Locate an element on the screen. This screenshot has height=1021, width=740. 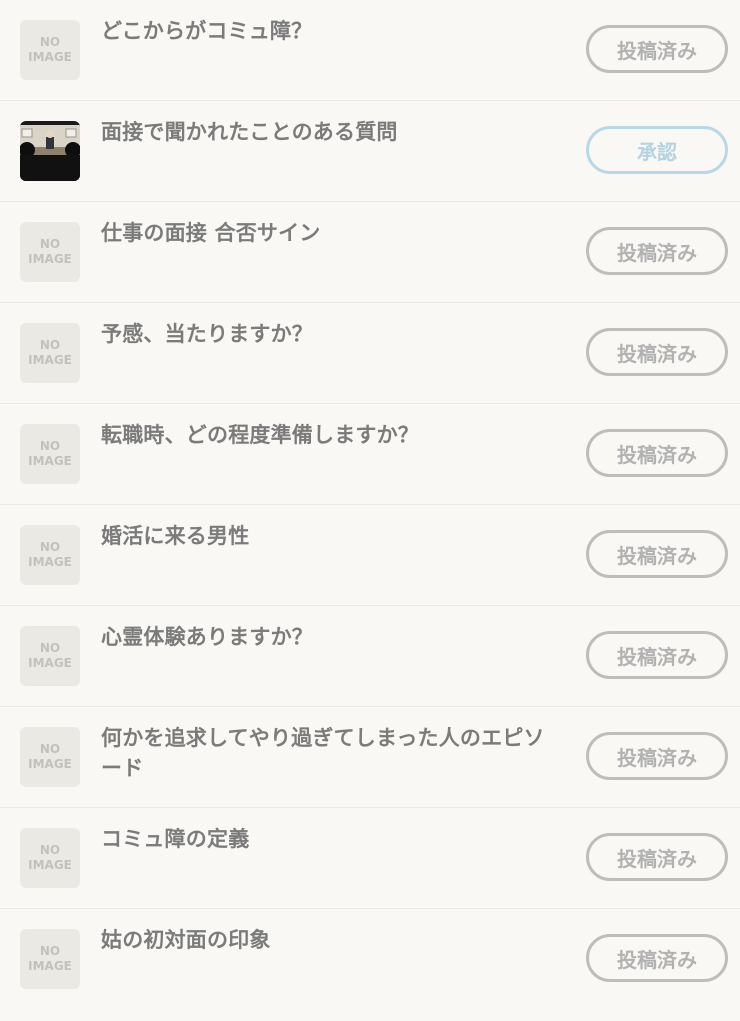
item-title: 婚活に来る男性 is located at coordinates (332, 536).